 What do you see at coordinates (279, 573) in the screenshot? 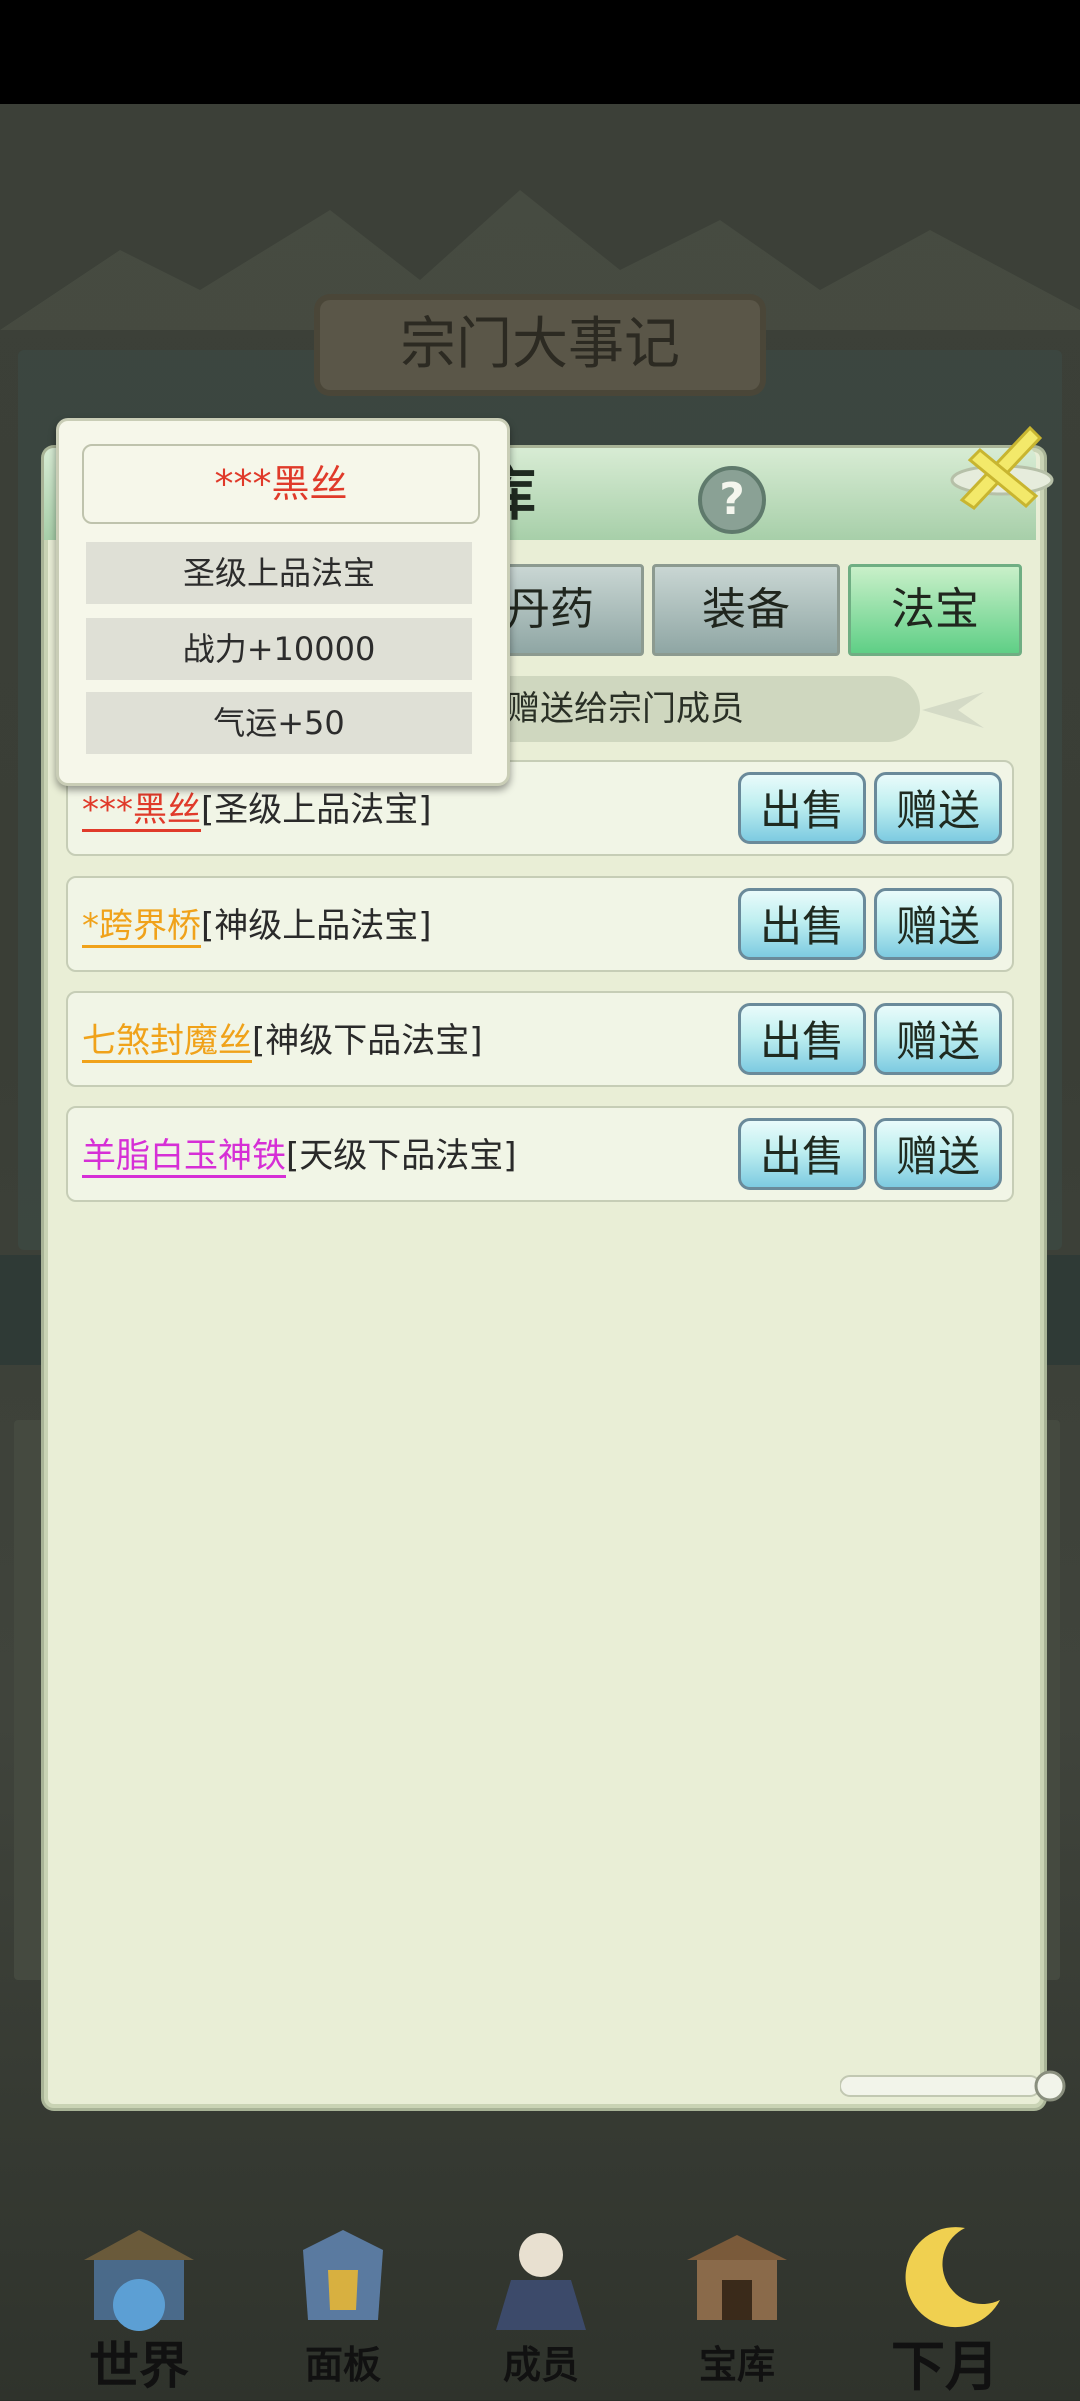
I see `tooltip-grade: 圣级上品法宝` at bounding box center [279, 573].